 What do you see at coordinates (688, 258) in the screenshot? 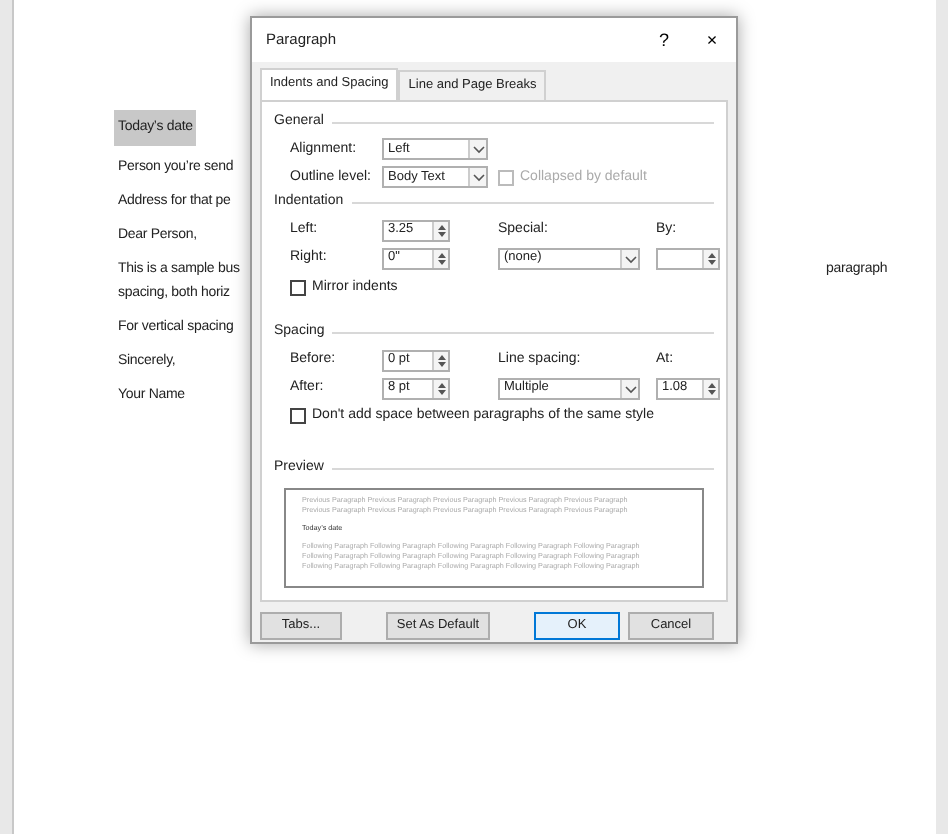
I see `spin-field` at bounding box center [688, 258].